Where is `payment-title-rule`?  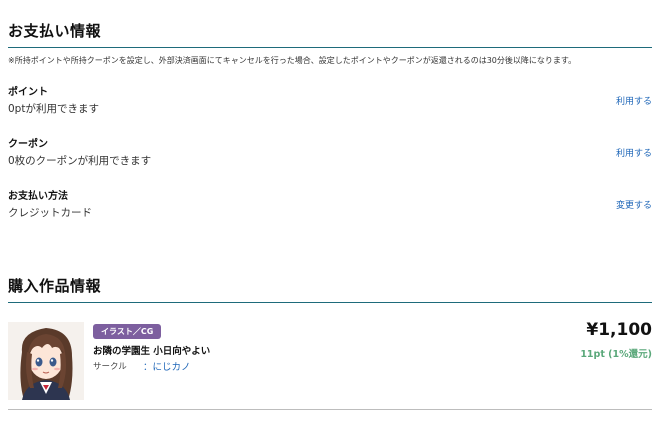 payment-title-rule is located at coordinates (330, 47).